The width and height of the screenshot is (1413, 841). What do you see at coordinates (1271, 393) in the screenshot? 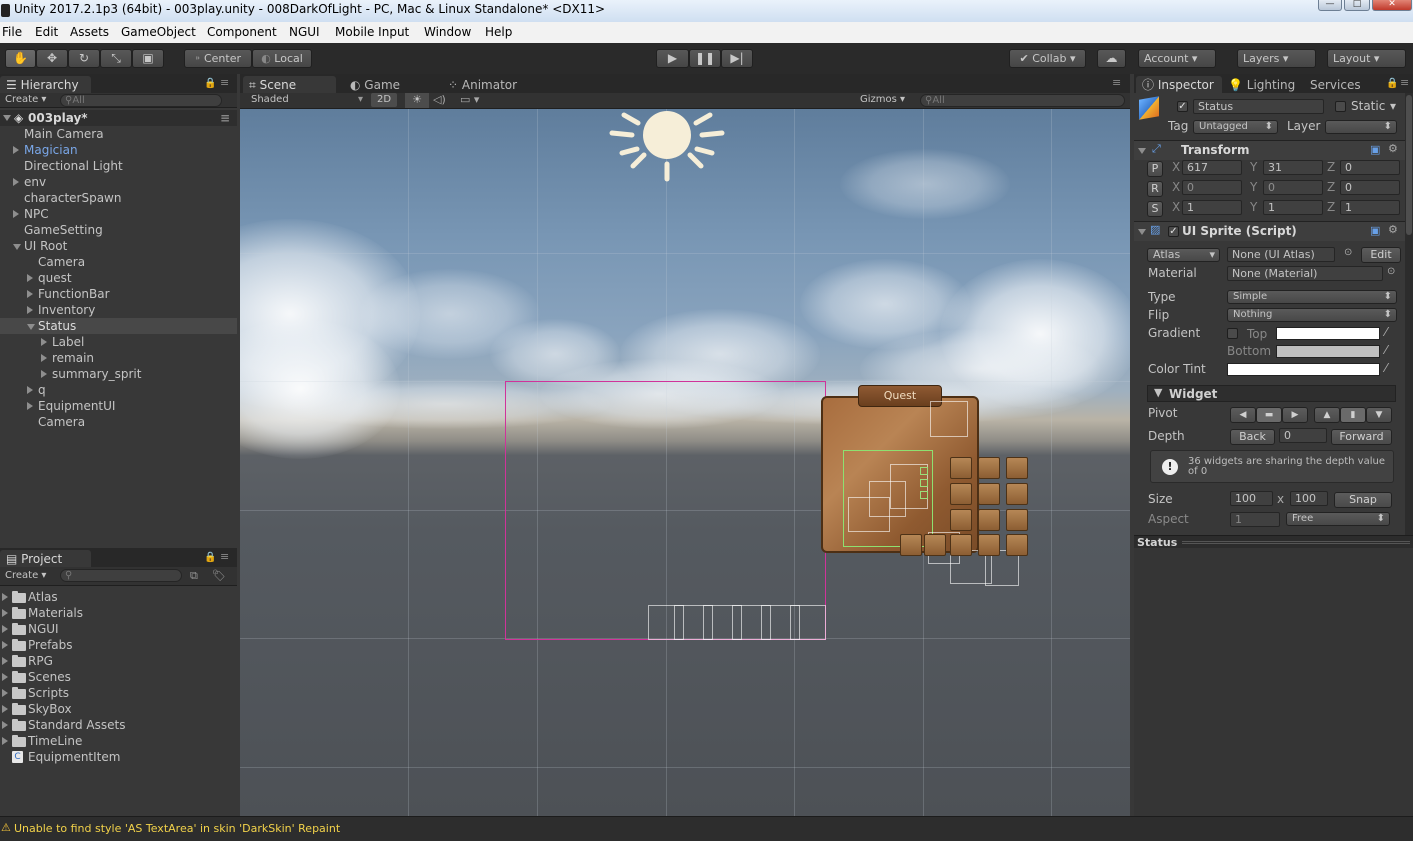
I see `widget-section-header: ▼ Widget` at bounding box center [1271, 393].